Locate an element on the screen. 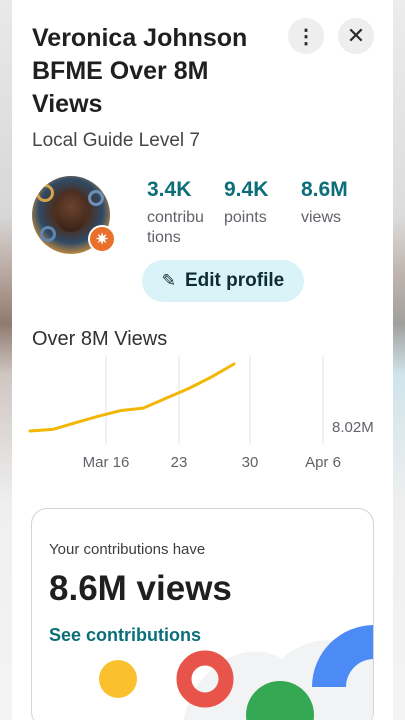 This screenshot has height=720, width=405. yellow-circle is located at coordinates (118, 679).